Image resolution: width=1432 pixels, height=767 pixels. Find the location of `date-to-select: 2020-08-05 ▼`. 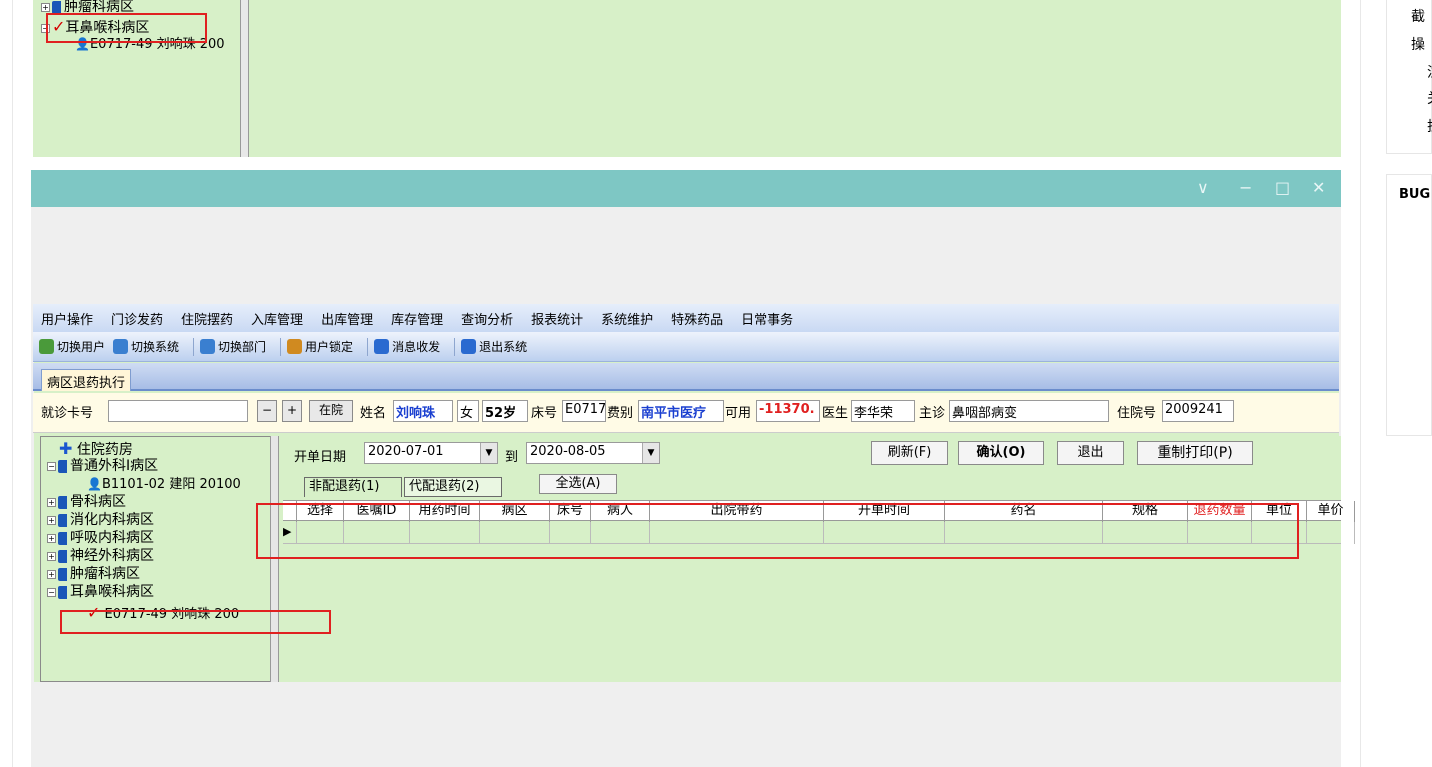

date-to-select: 2020-08-05 ▼ is located at coordinates (593, 453).